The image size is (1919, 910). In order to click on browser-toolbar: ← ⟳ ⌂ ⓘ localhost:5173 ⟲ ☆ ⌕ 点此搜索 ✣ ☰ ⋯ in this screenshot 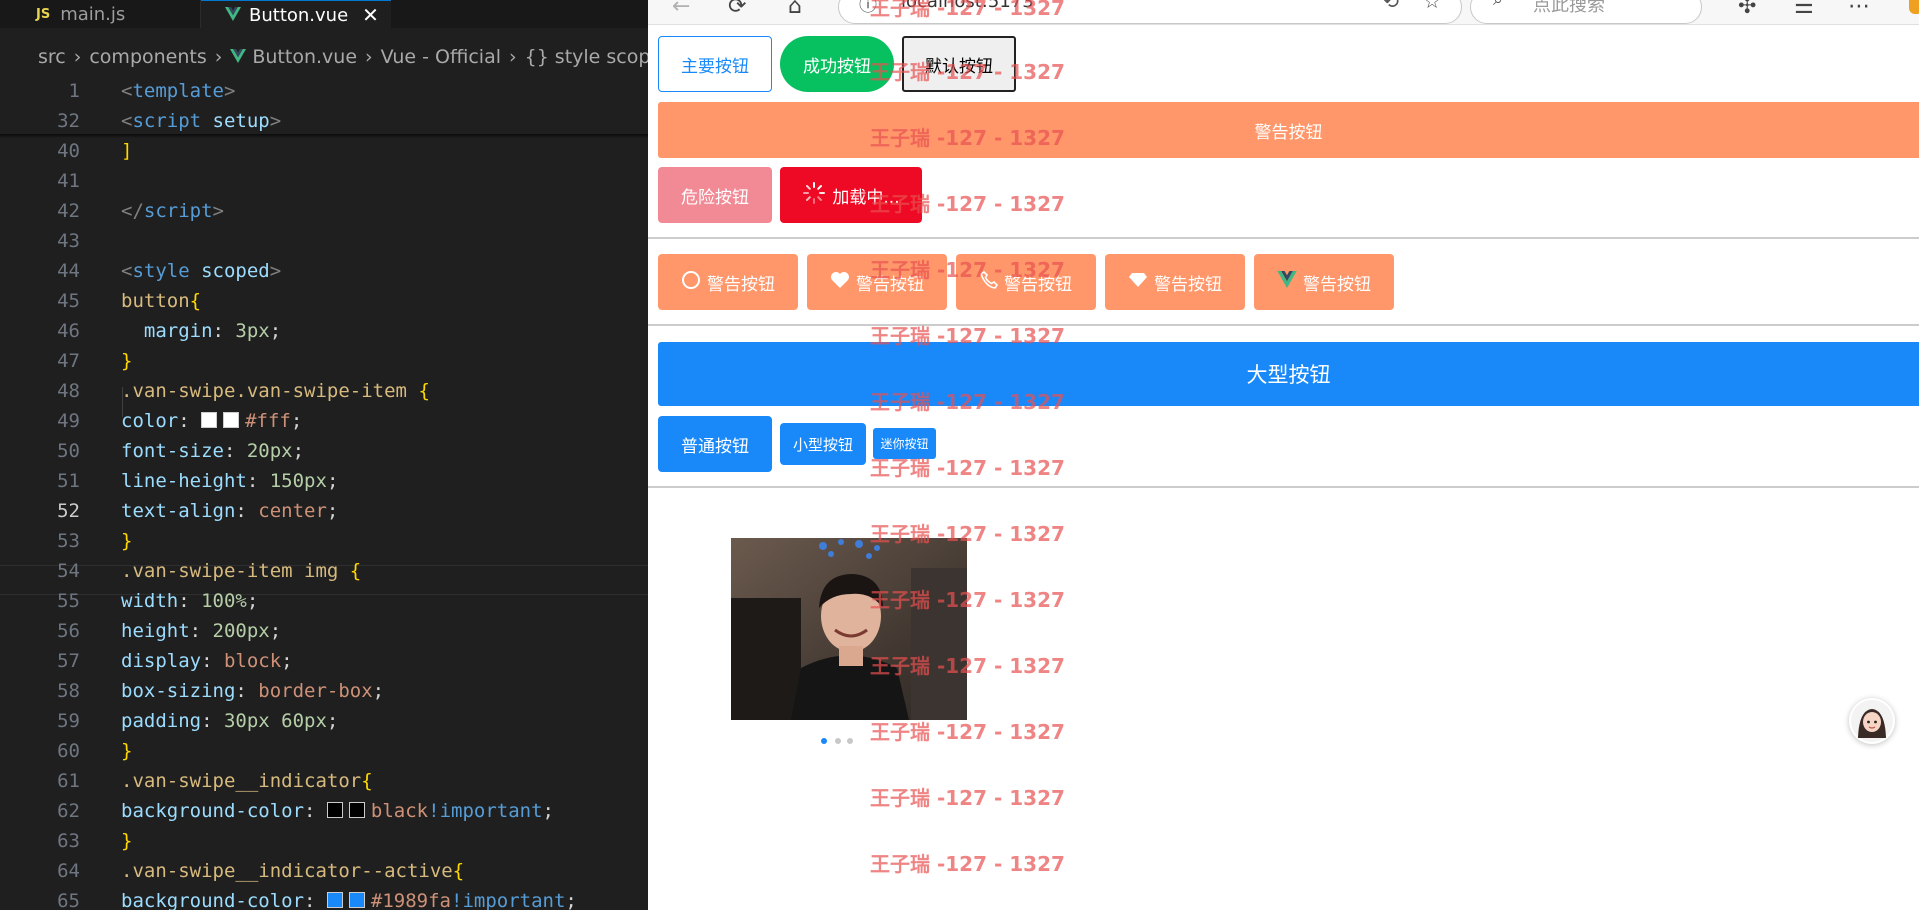, I will do `click(1283, 12)`.